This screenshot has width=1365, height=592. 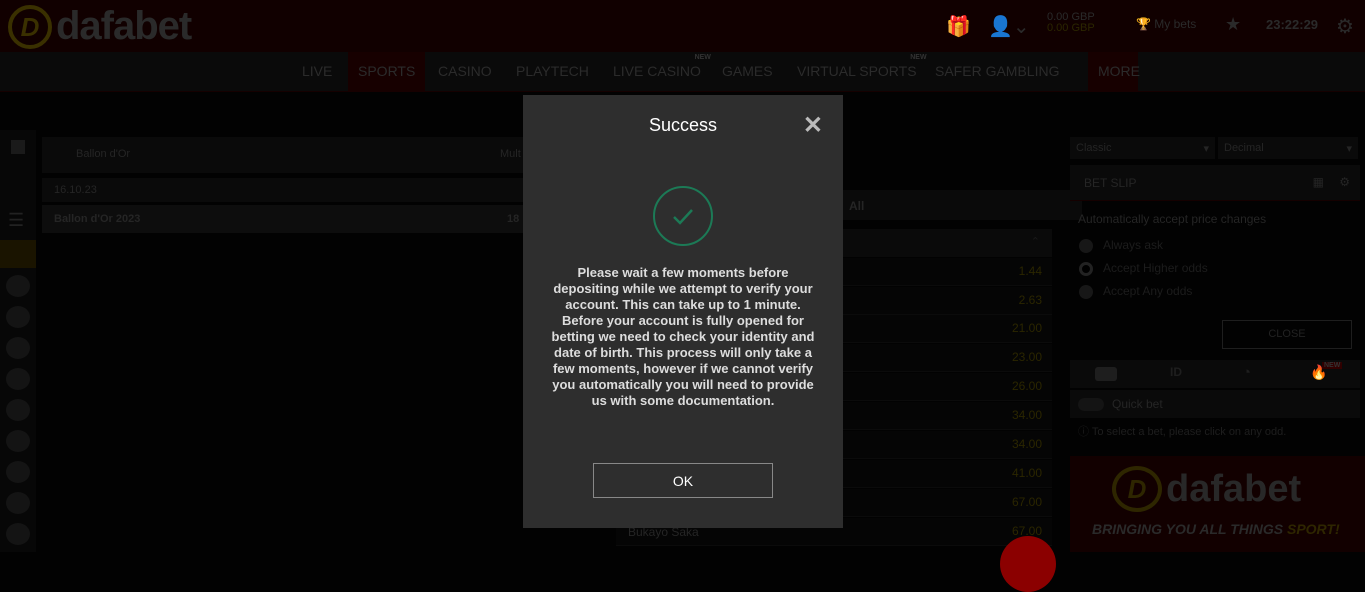 What do you see at coordinates (1094, 148) in the screenshot?
I see `view-value: Classic` at bounding box center [1094, 148].